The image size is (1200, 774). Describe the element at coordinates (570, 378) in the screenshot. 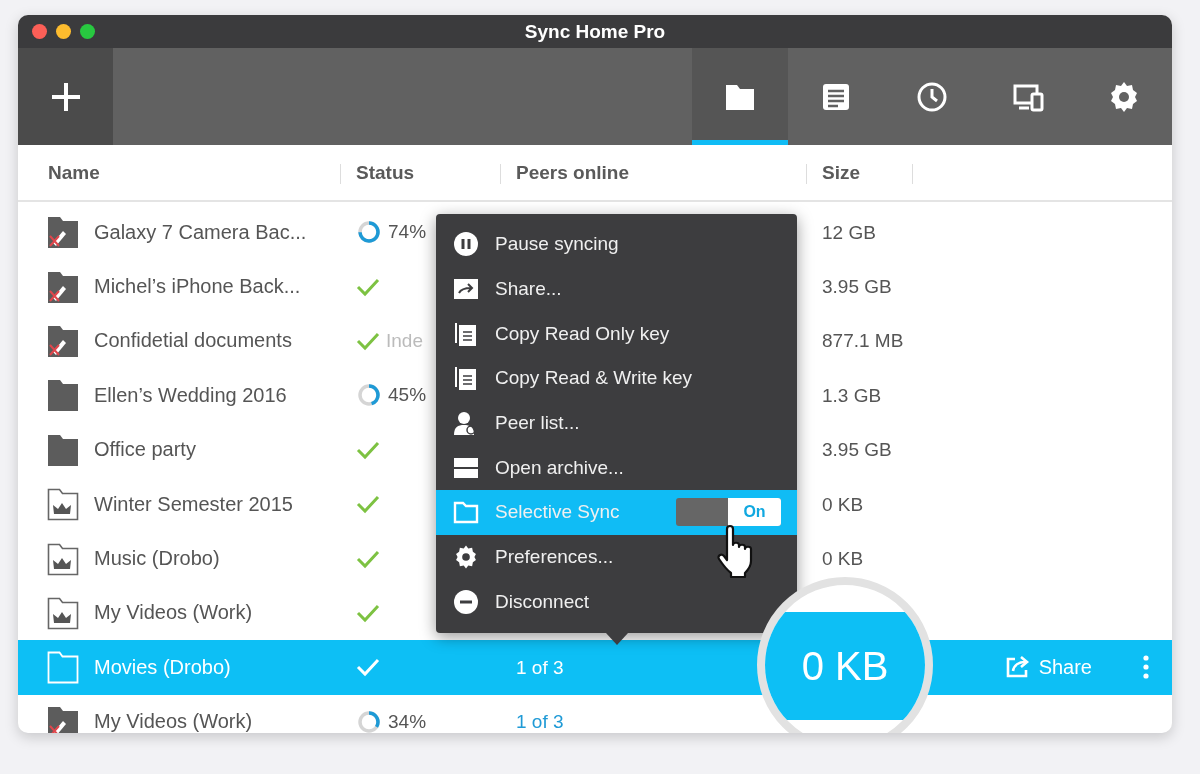

I see `menu-item: Copy Read & Write key` at that location.